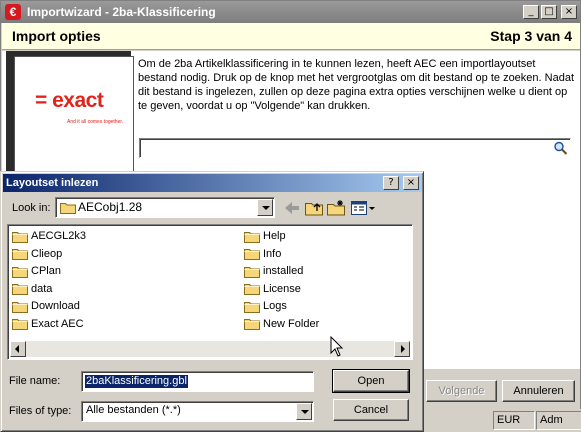  I want to click on folder-name: New Folder, so click(291, 323).